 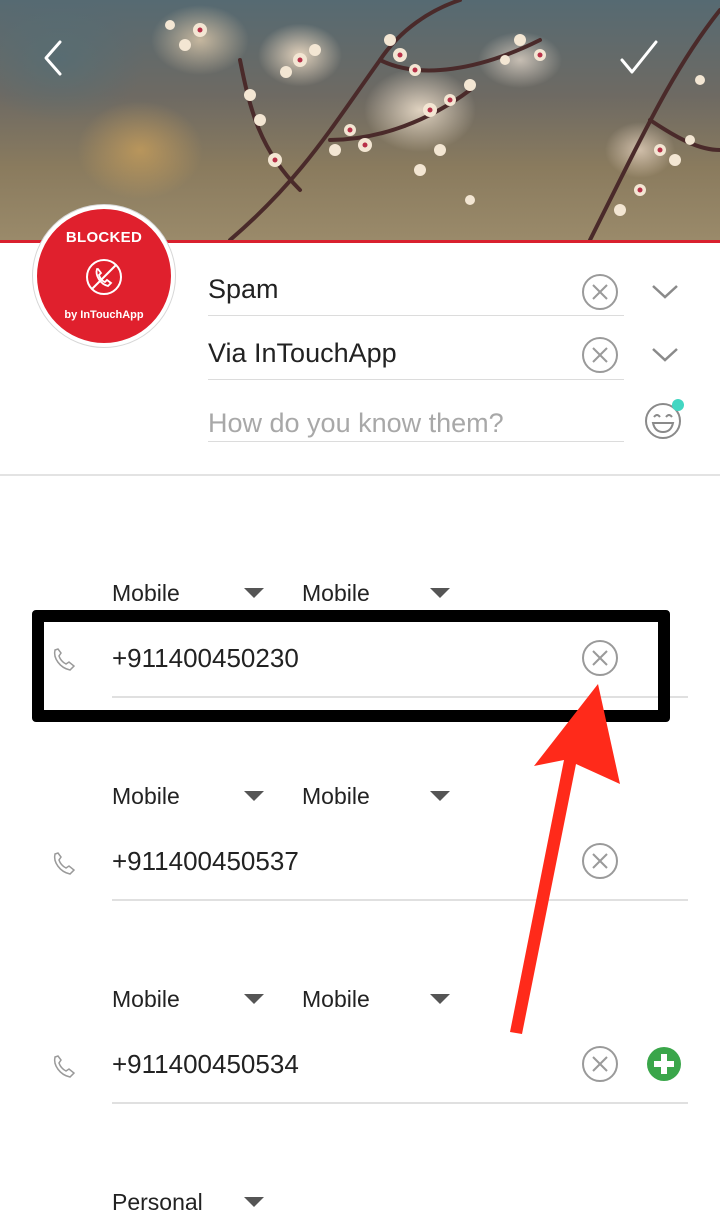 What do you see at coordinates (600, 292) in the screenshot?
I see `clear-name-icon` at bounding box center [600, 292].